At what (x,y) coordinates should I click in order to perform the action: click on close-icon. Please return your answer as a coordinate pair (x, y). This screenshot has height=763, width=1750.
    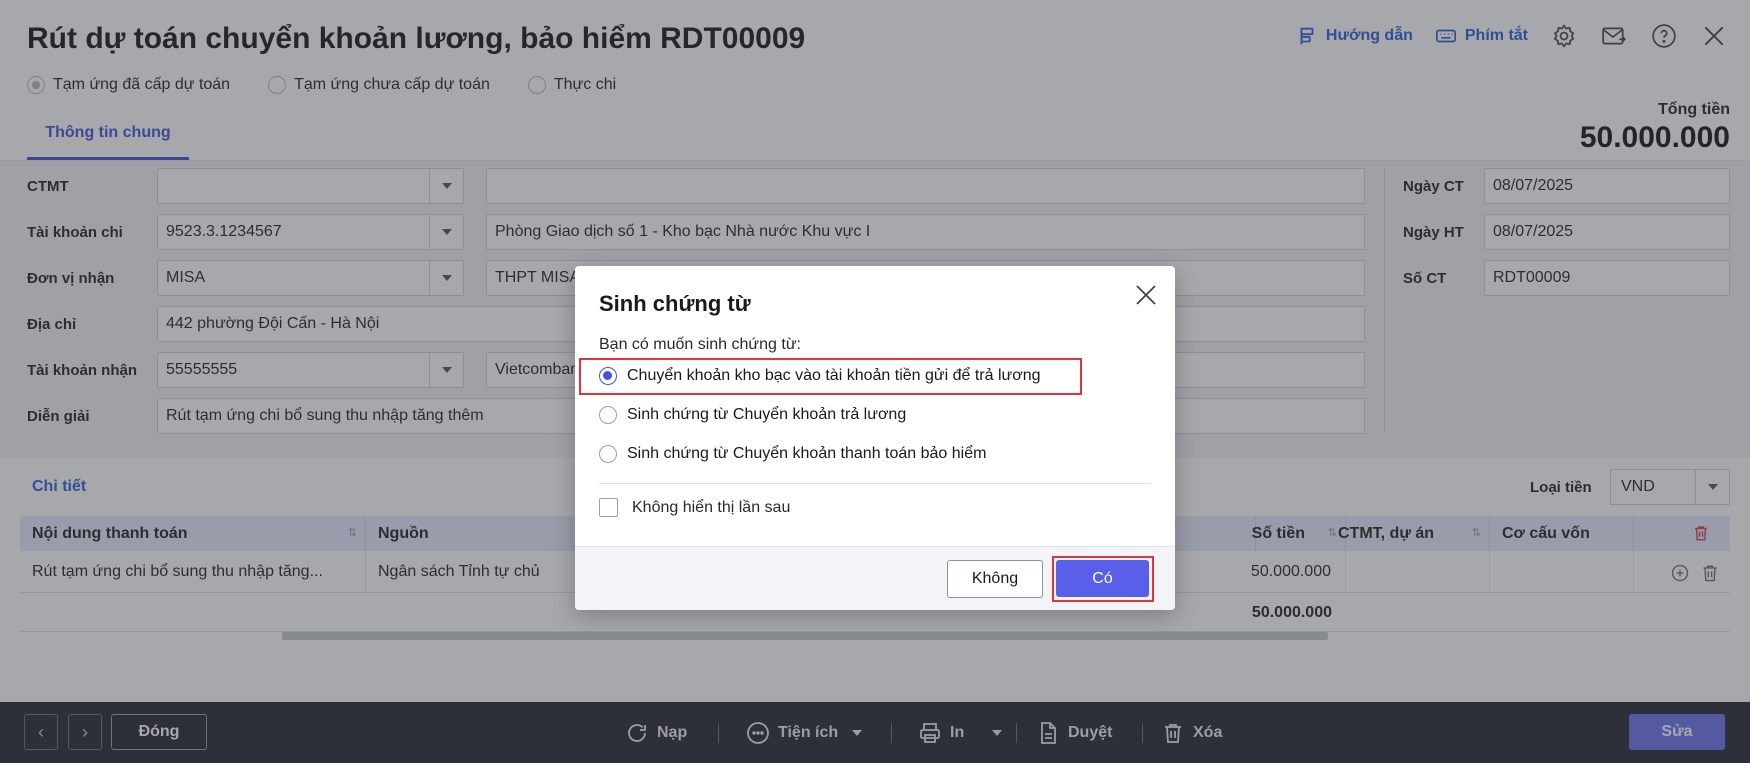
    Looking at the image, I should click on (1146, 295).